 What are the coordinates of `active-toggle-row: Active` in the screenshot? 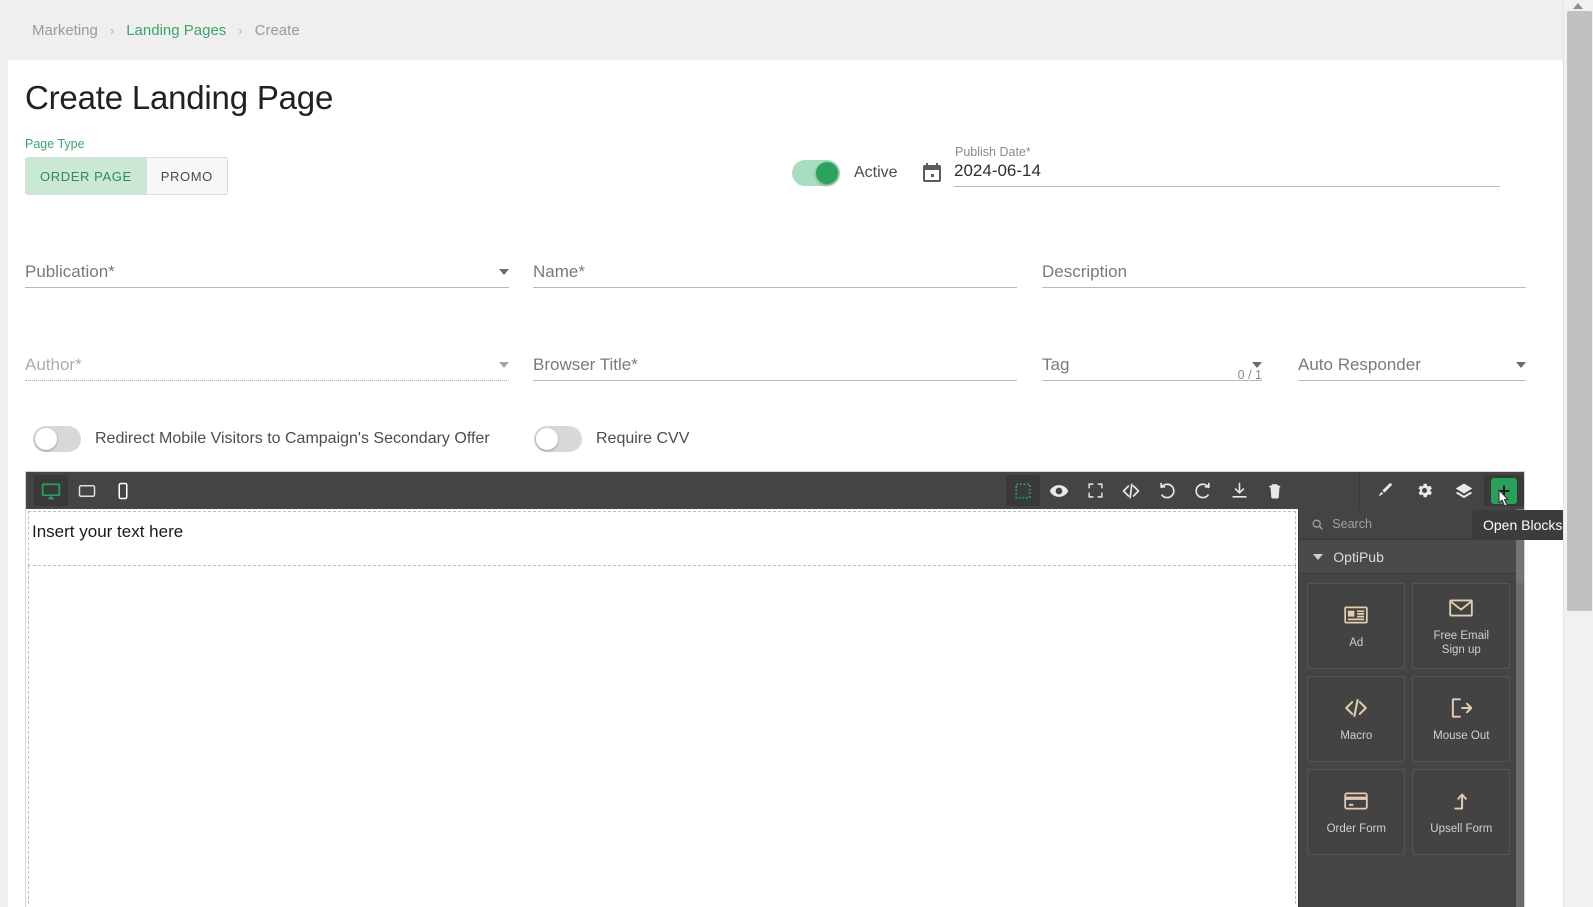 It's located at (845, 173).